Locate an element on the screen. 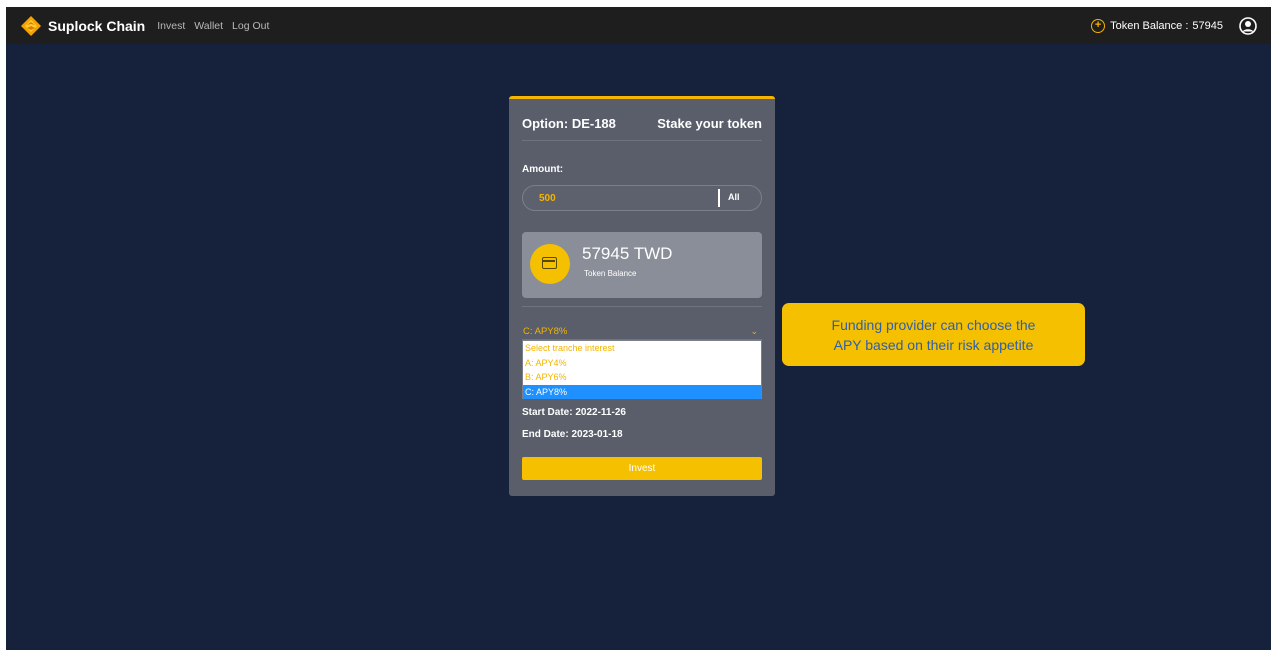  nav-right: + Token Balance : 57945 is located at coordinates (1174, 25).